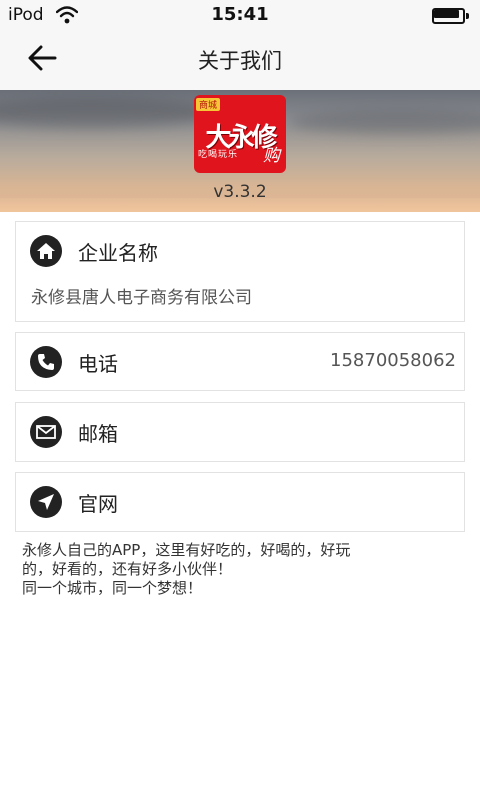  What do you see at coordinates (98, 434) in the screenshot?
I see `email-label: 邮箱` at bounding box center [98, 434].